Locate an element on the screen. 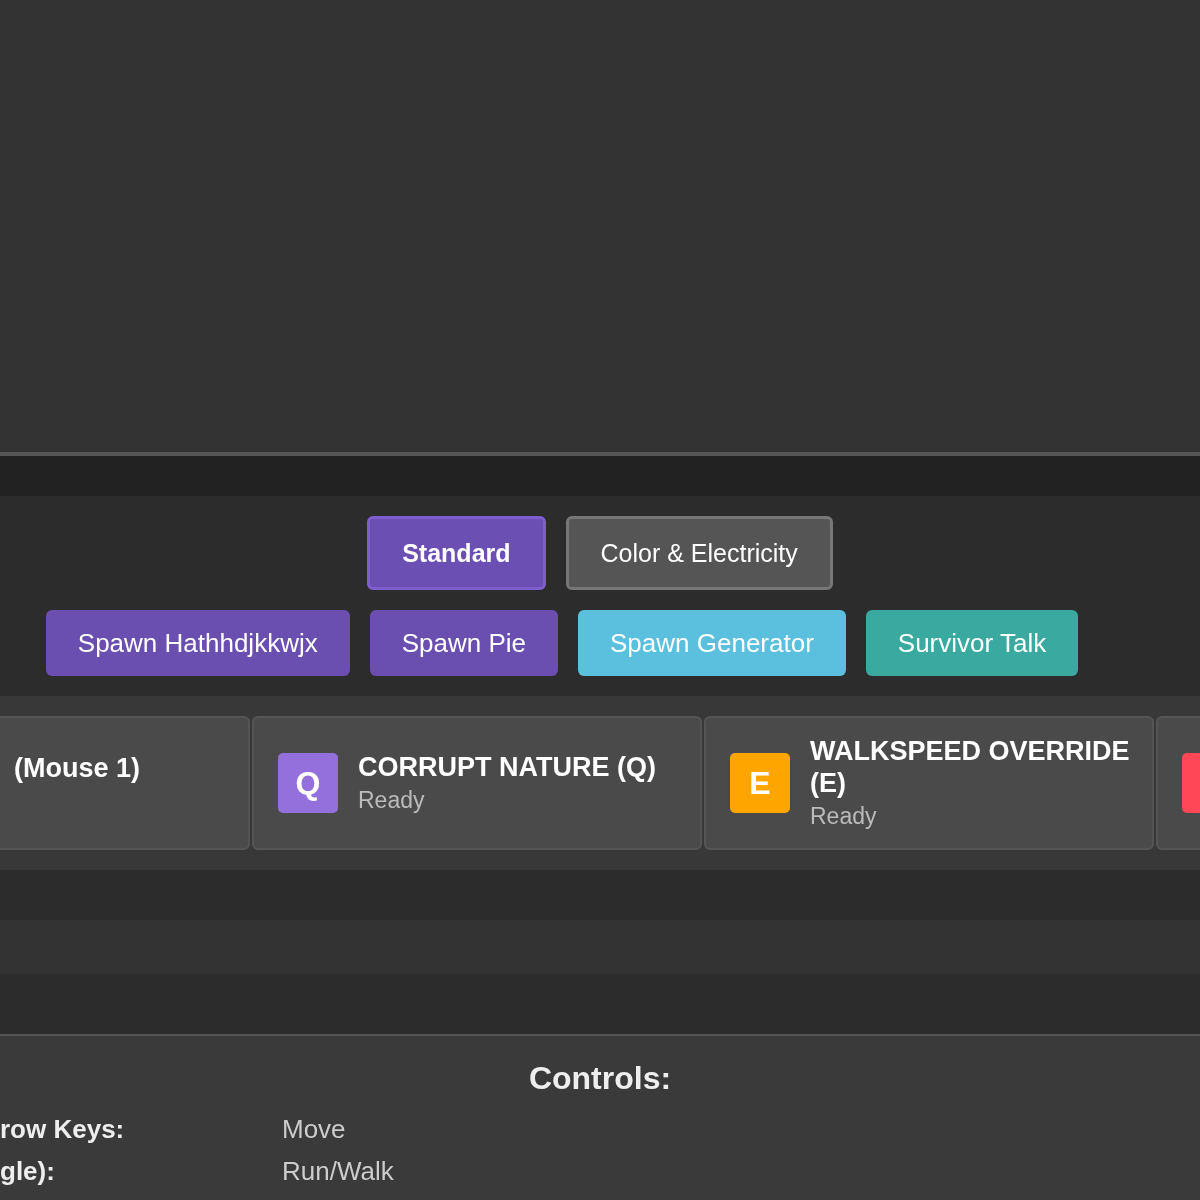 Image resolution: width=1200 pixels, height=1200 pixels. control-action: Move is located at coordinates (314, 1129).